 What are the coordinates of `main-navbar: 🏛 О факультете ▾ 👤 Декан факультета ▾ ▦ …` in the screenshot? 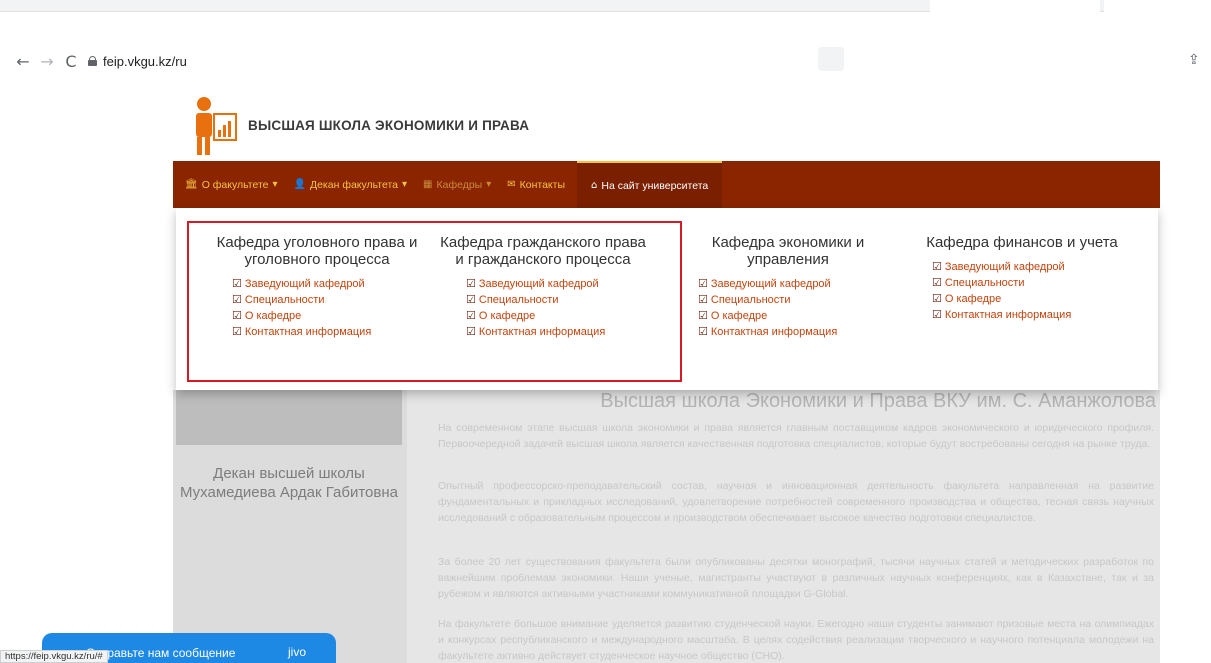 It's located at (666, 184).